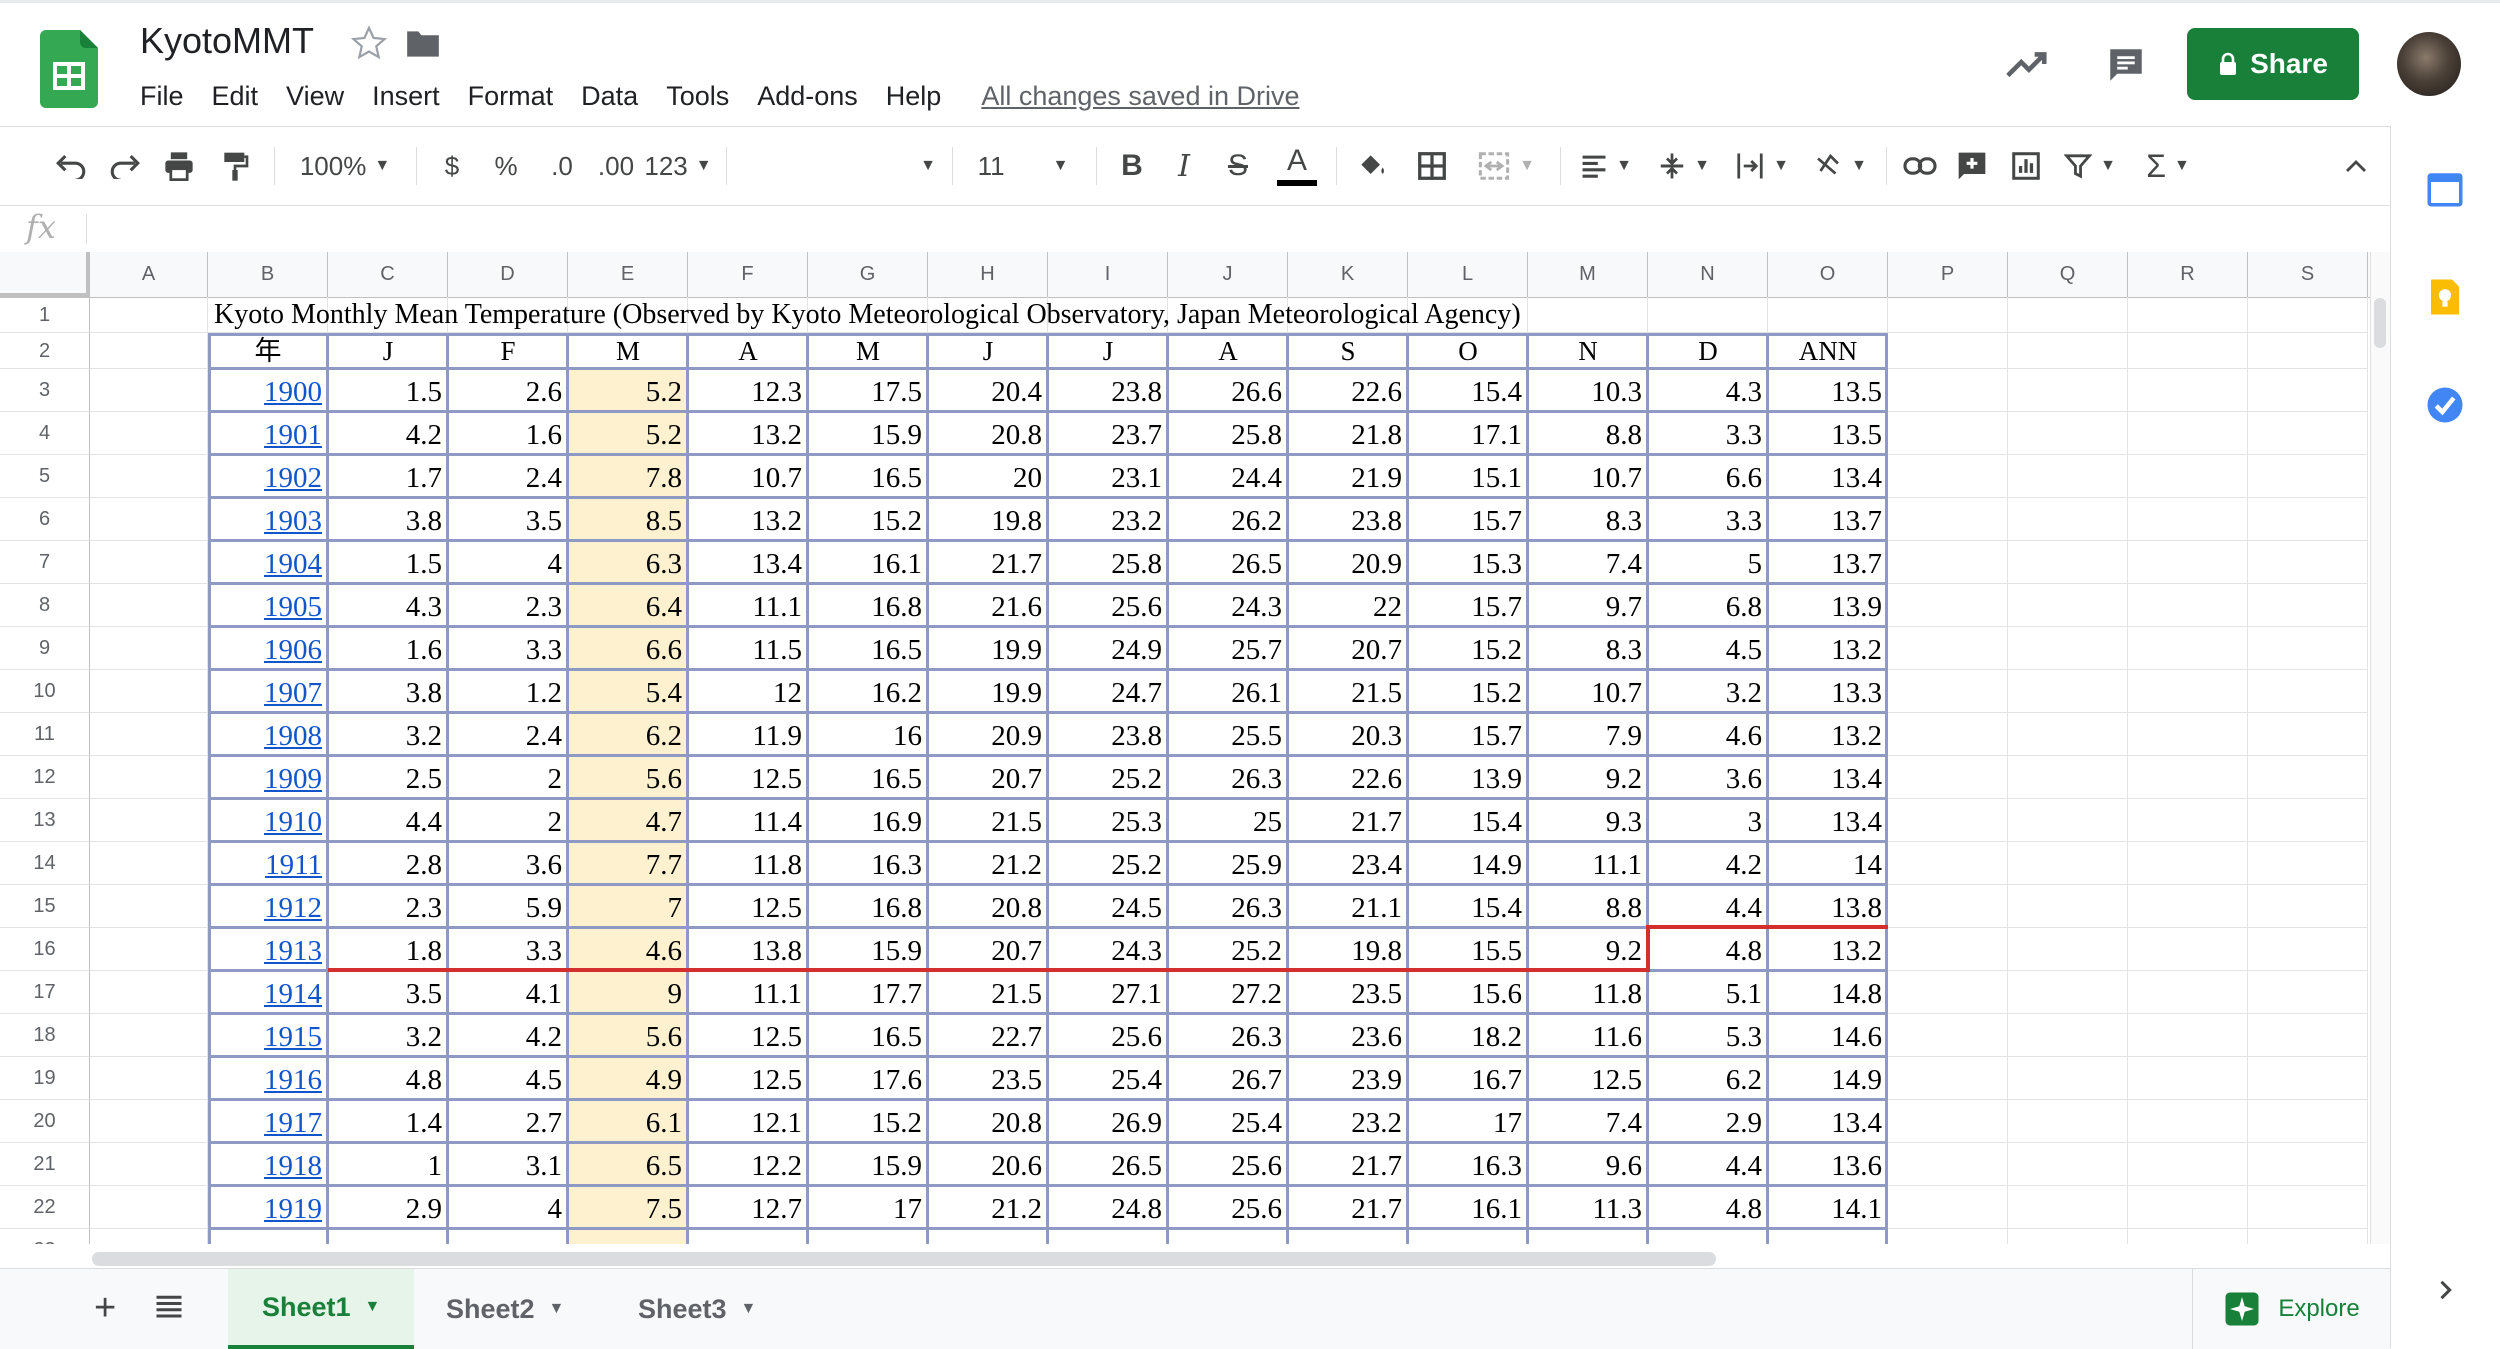 Image resolution: width=2500 pixels, height=1349 pixels. What do you see at coordinates (1348, 648) in the screenshot?
I see `table-cell: 20.7` at bounding box center [1348, 648].